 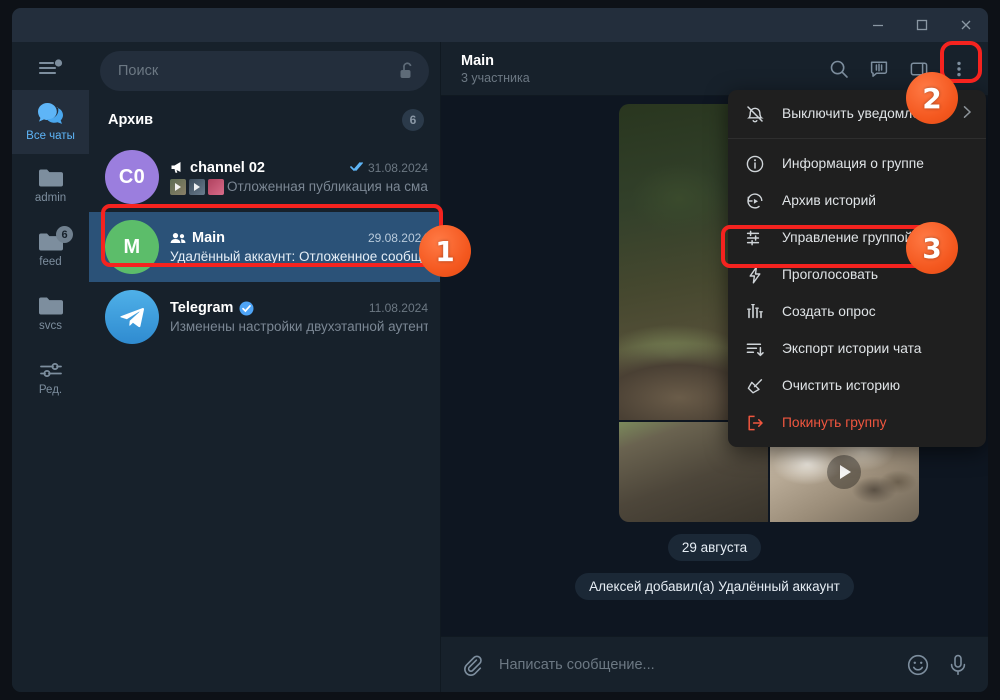 I want to click on chat-list-item-date: 29.08.2024, so click(x=397, y=238).